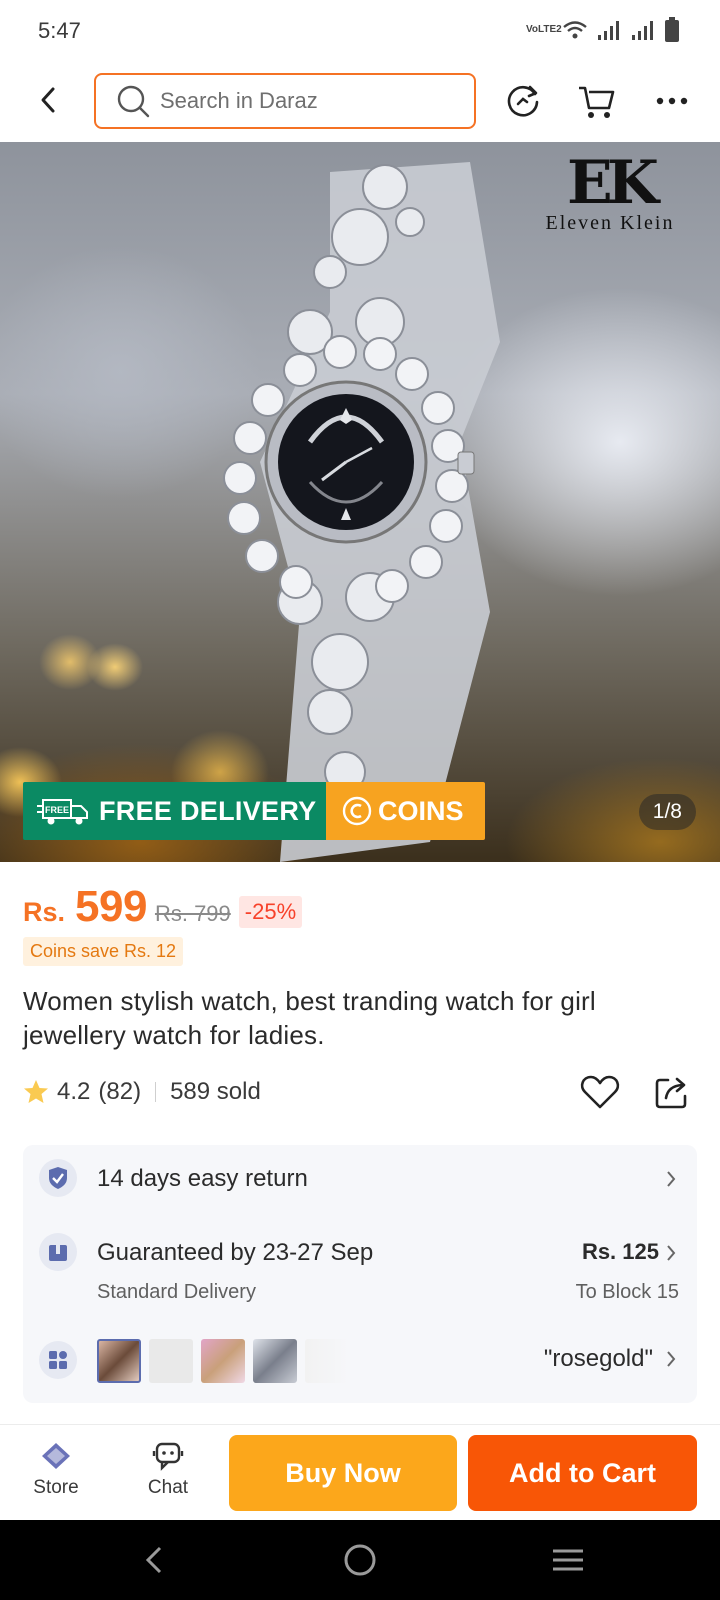 The width and height of the screenshot is (720, 1600). I want to click on status-icons: VoLTE2, so click(603, 30).